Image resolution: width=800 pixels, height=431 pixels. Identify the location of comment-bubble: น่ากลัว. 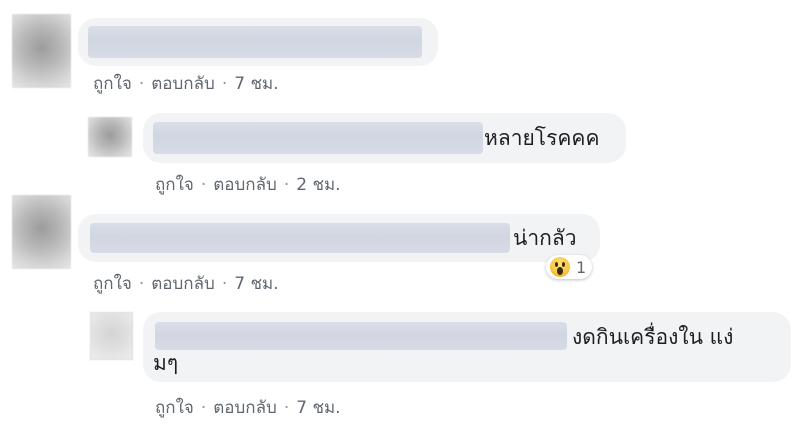
(339, 238).